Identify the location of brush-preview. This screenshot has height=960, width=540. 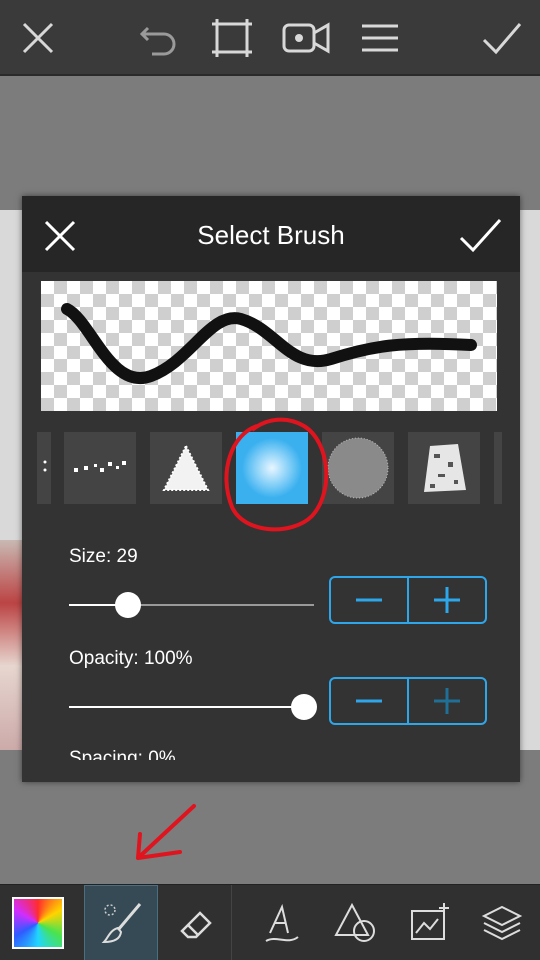
(269, 346).